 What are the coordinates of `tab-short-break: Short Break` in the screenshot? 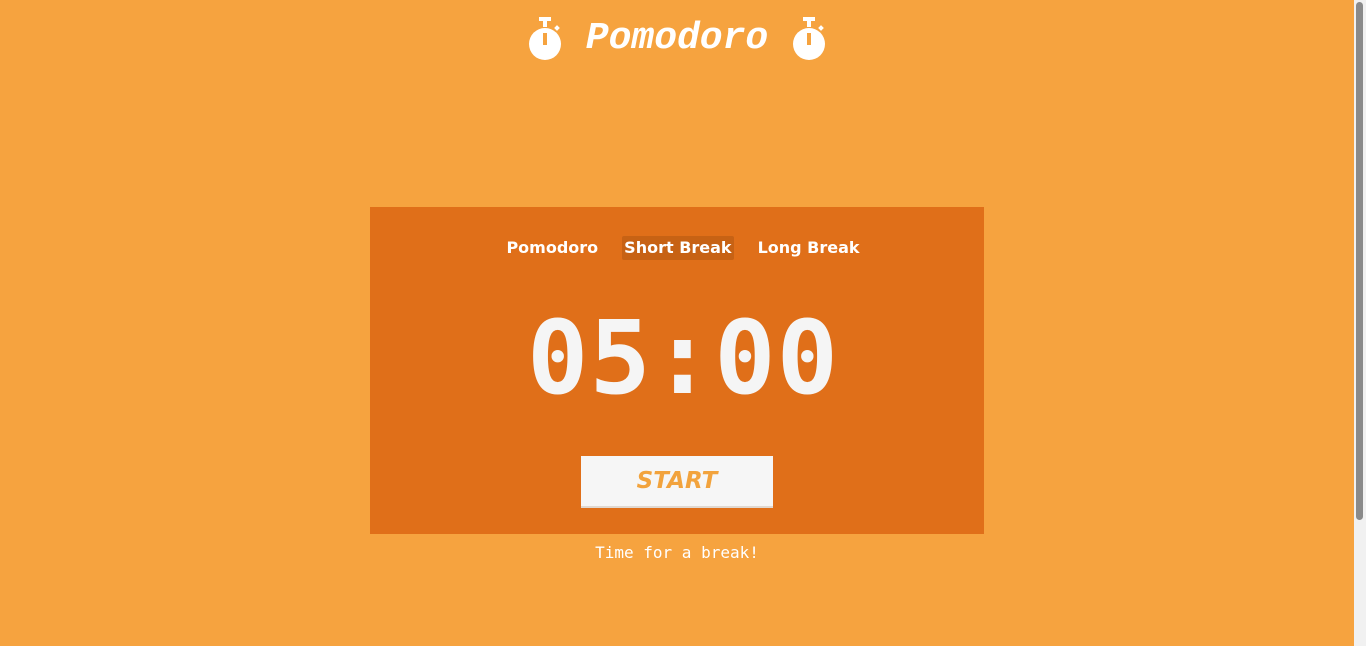 It's located at (678, 248).